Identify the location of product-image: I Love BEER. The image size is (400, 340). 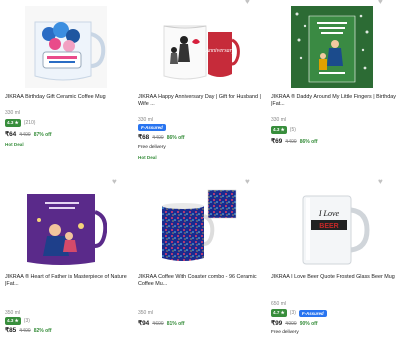
(332, 227).